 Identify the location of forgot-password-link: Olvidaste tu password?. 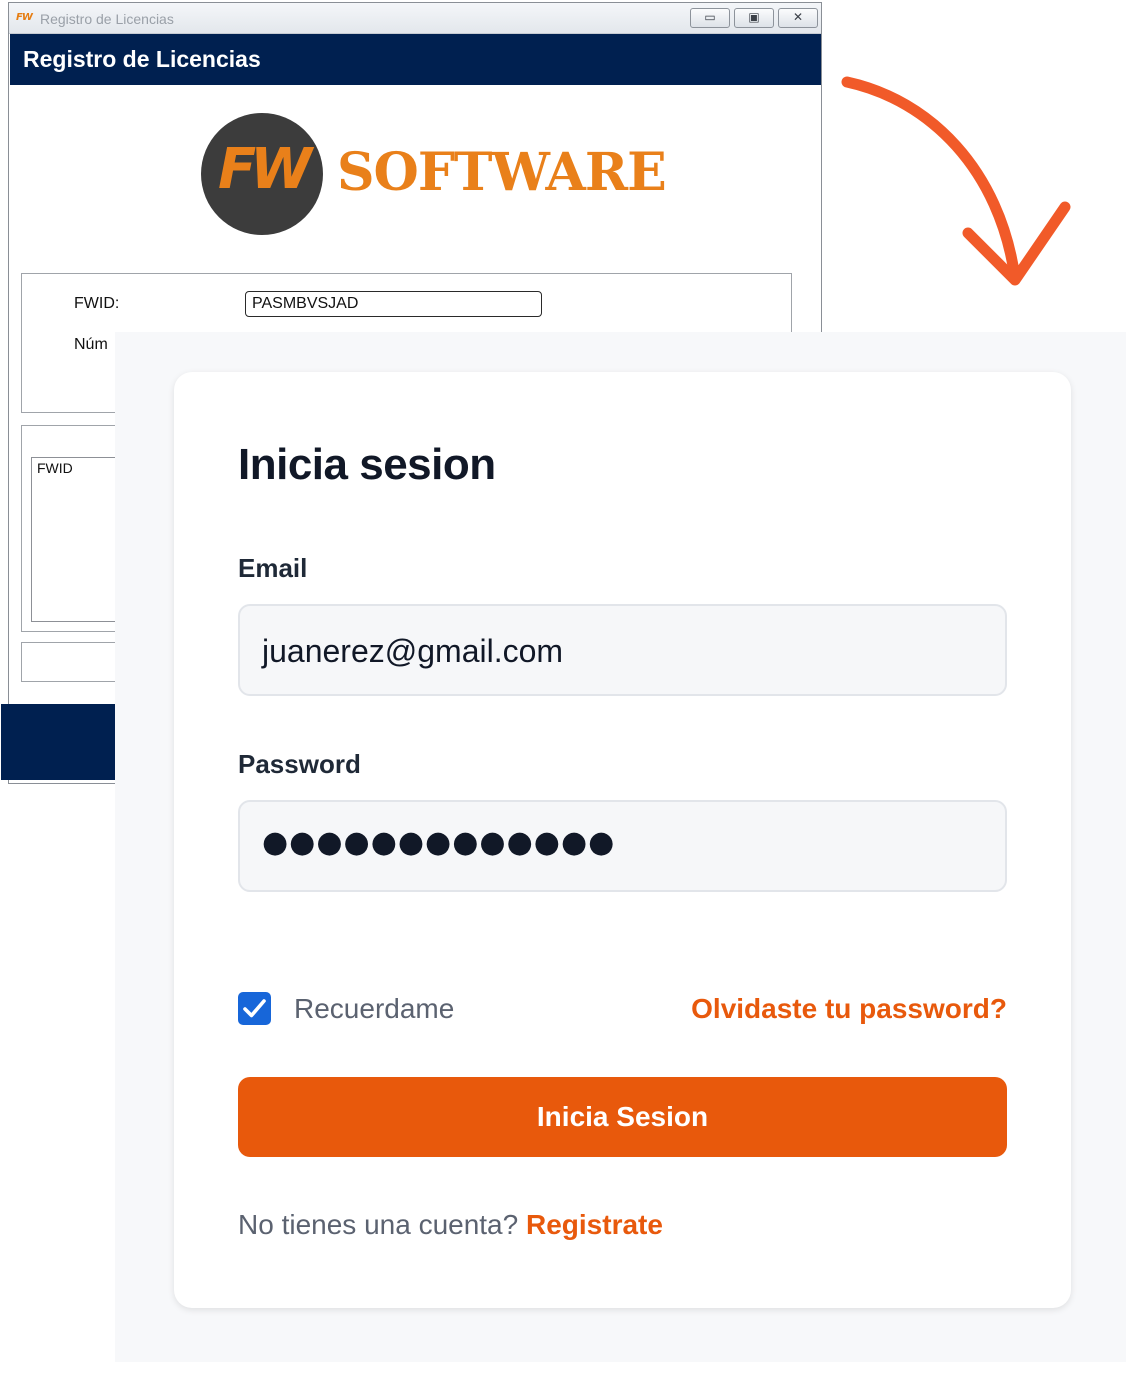
(849, 1009).